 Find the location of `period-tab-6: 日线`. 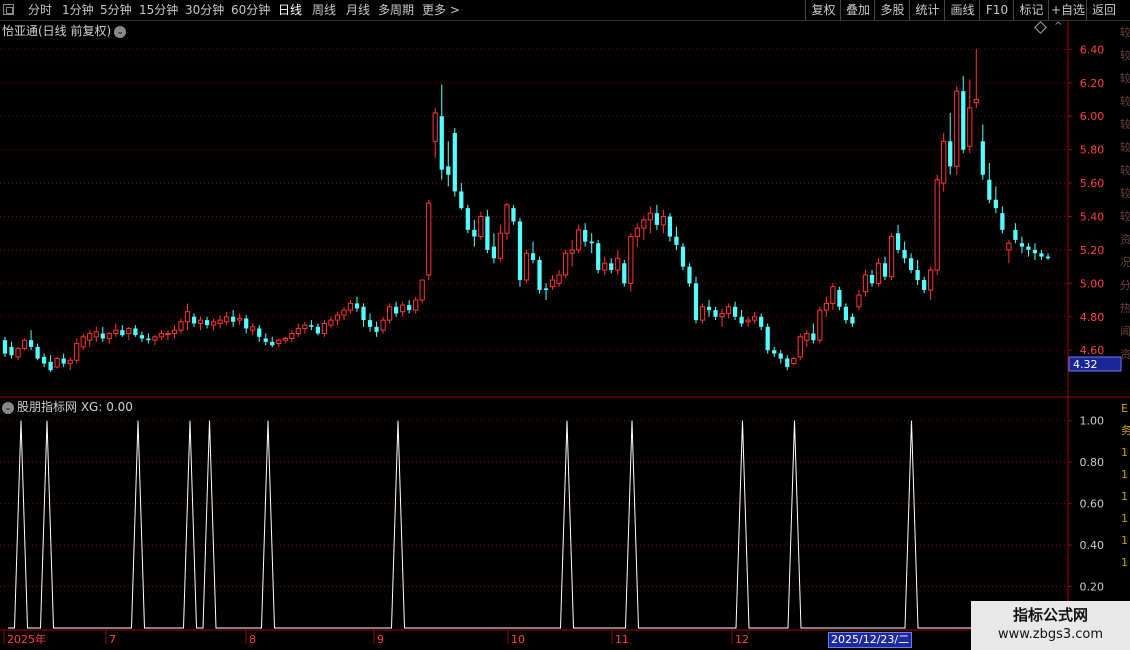

period-tab-6: 日线 is located at coordinates (290, 10).